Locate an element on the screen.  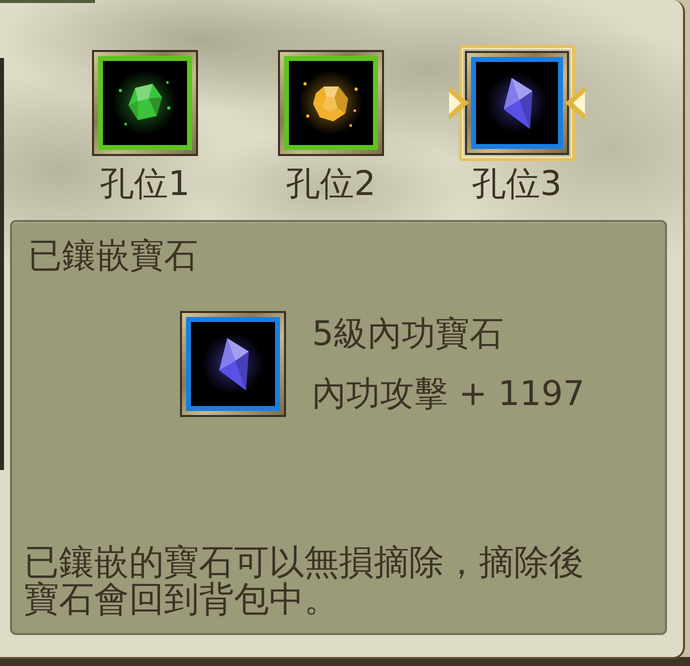
socket-tab: 孔位1 is located at coordinates (145, 124).